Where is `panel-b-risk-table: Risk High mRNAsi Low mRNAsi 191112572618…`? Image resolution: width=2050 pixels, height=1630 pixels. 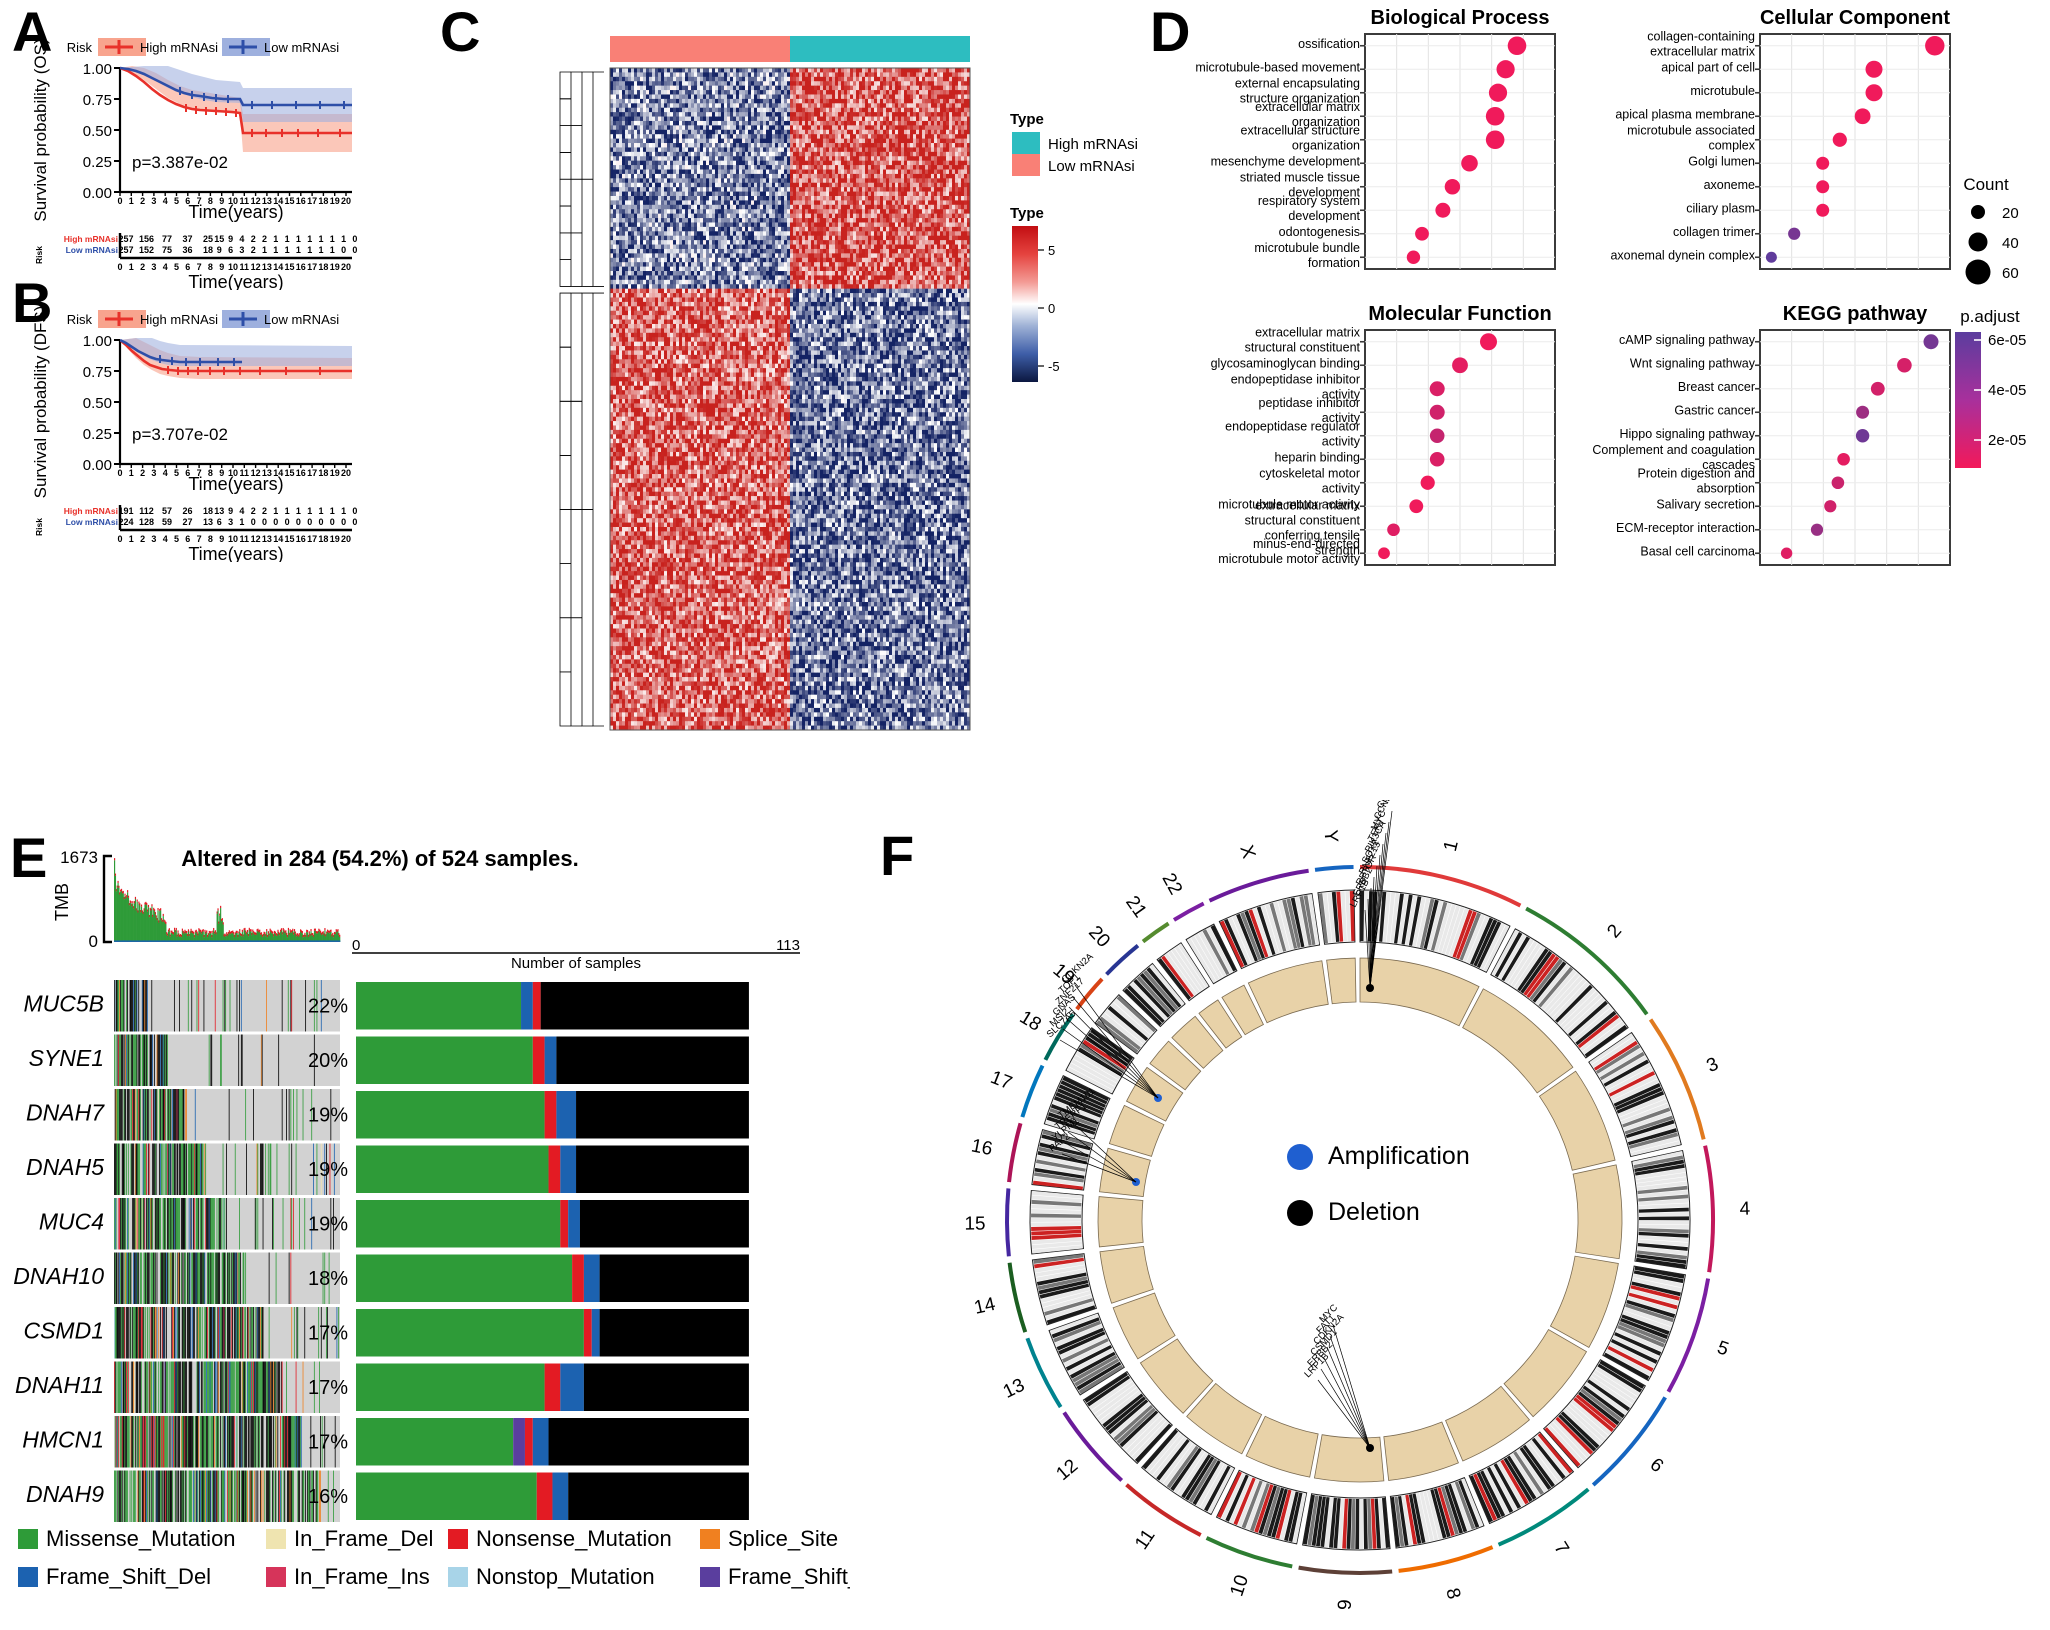 panel-b-risk-table: Risk High mRNAsi Low mRNAsi 191112572618… is located at coordinates (180, 531).